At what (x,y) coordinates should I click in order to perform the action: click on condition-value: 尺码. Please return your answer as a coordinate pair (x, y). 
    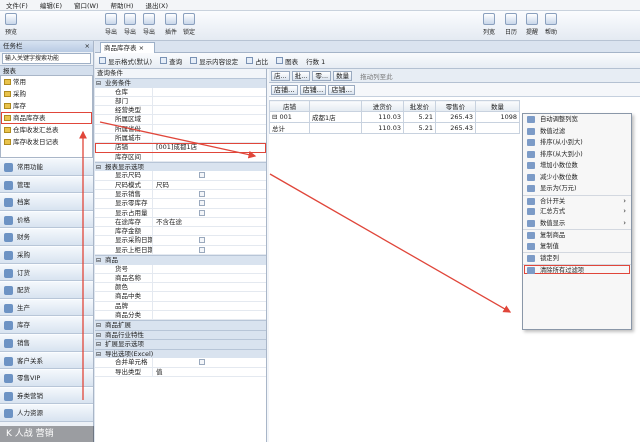
    Looking at the image, I should click on (209, 185).